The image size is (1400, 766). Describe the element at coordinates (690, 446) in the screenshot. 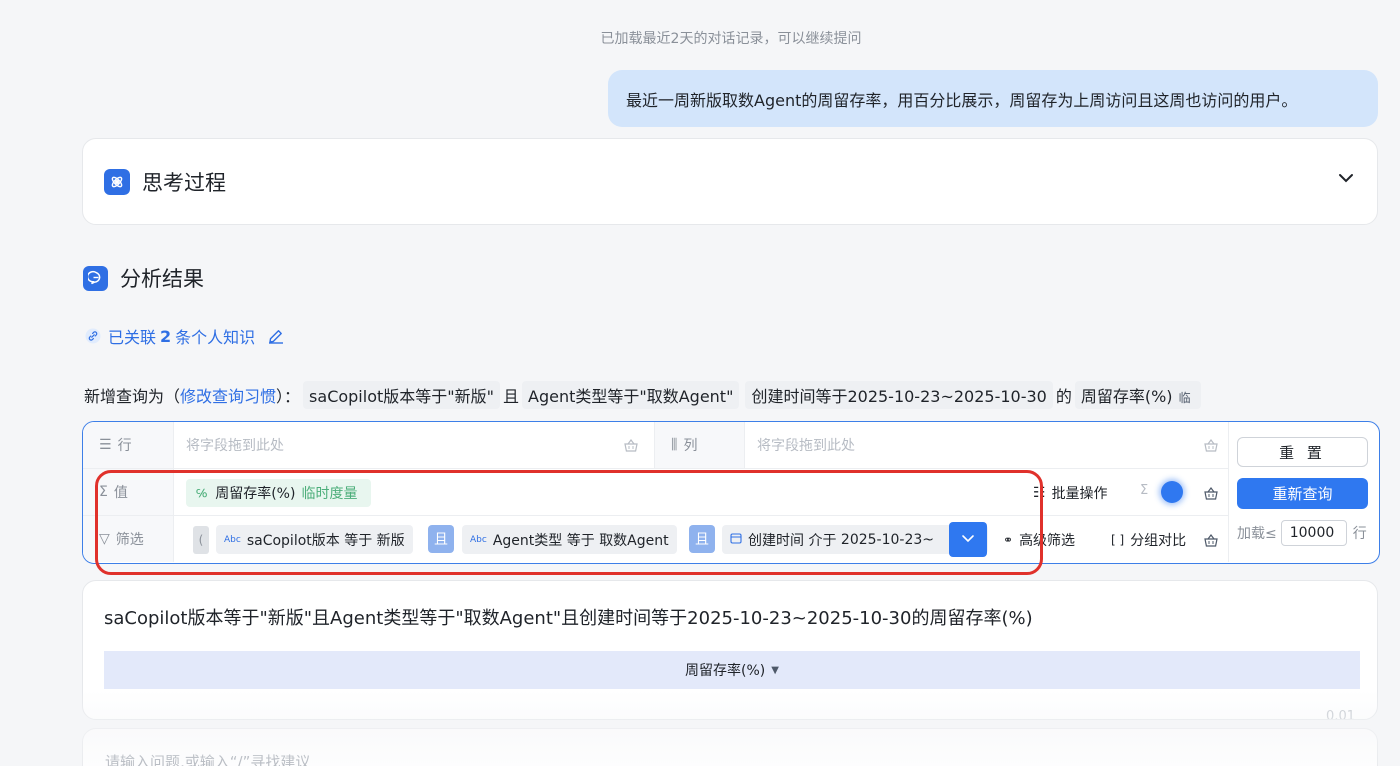

I see `columns-label-text: 列` at that location.